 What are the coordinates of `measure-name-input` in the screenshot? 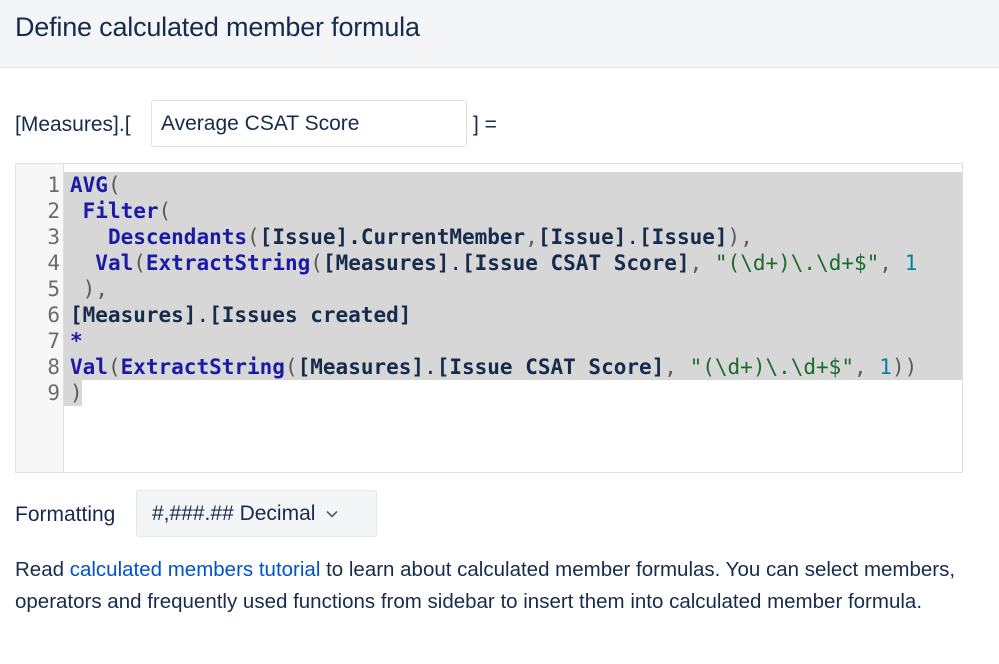 It's located at (309, 123).